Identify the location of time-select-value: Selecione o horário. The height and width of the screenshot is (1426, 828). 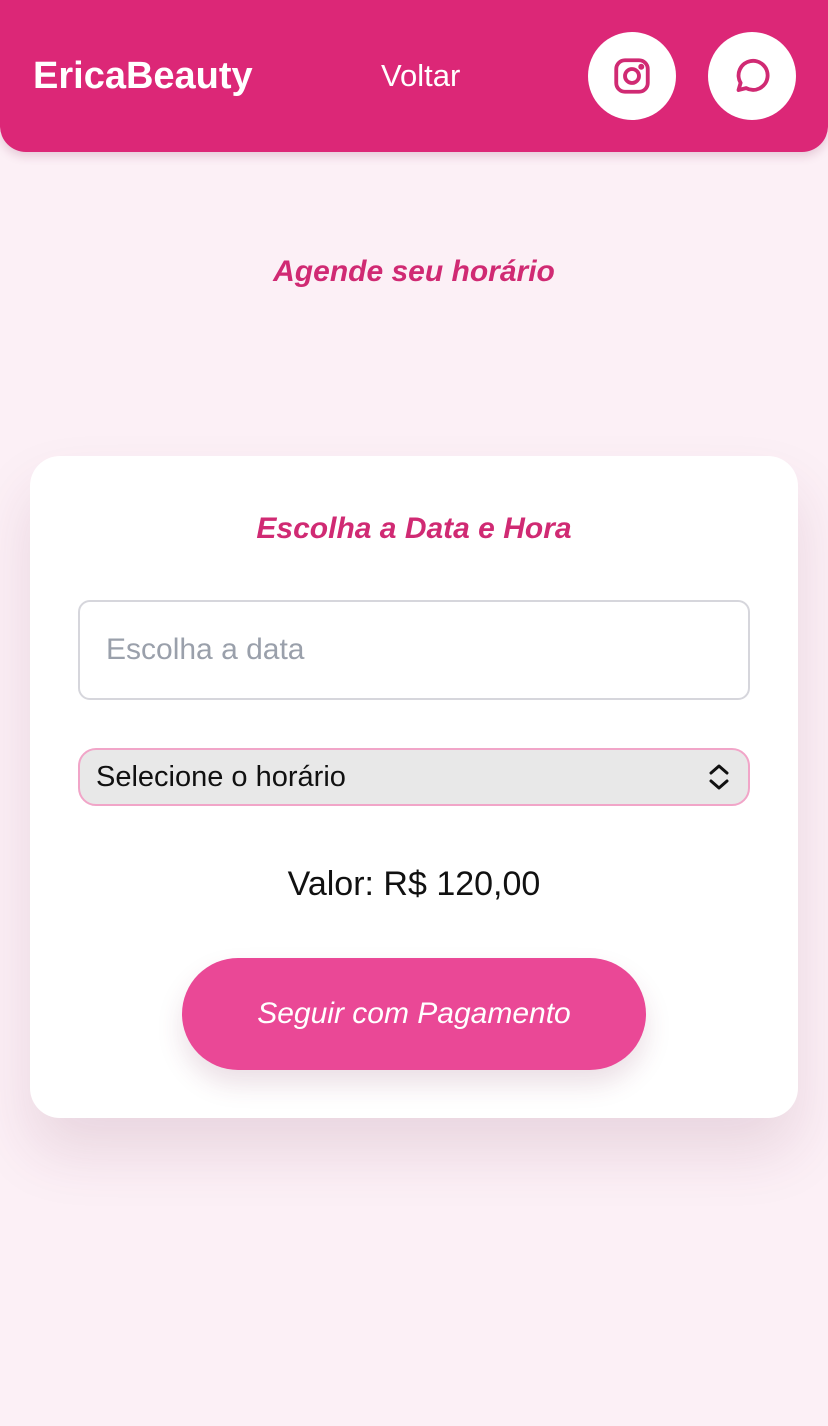
(221, 777).